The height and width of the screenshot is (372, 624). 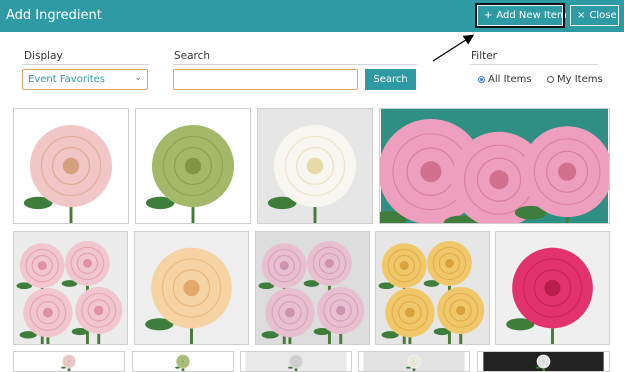 What do you see at coordinates (265, 79) in the screenshot?
I see `search-input` at bounding box center [265, 79].